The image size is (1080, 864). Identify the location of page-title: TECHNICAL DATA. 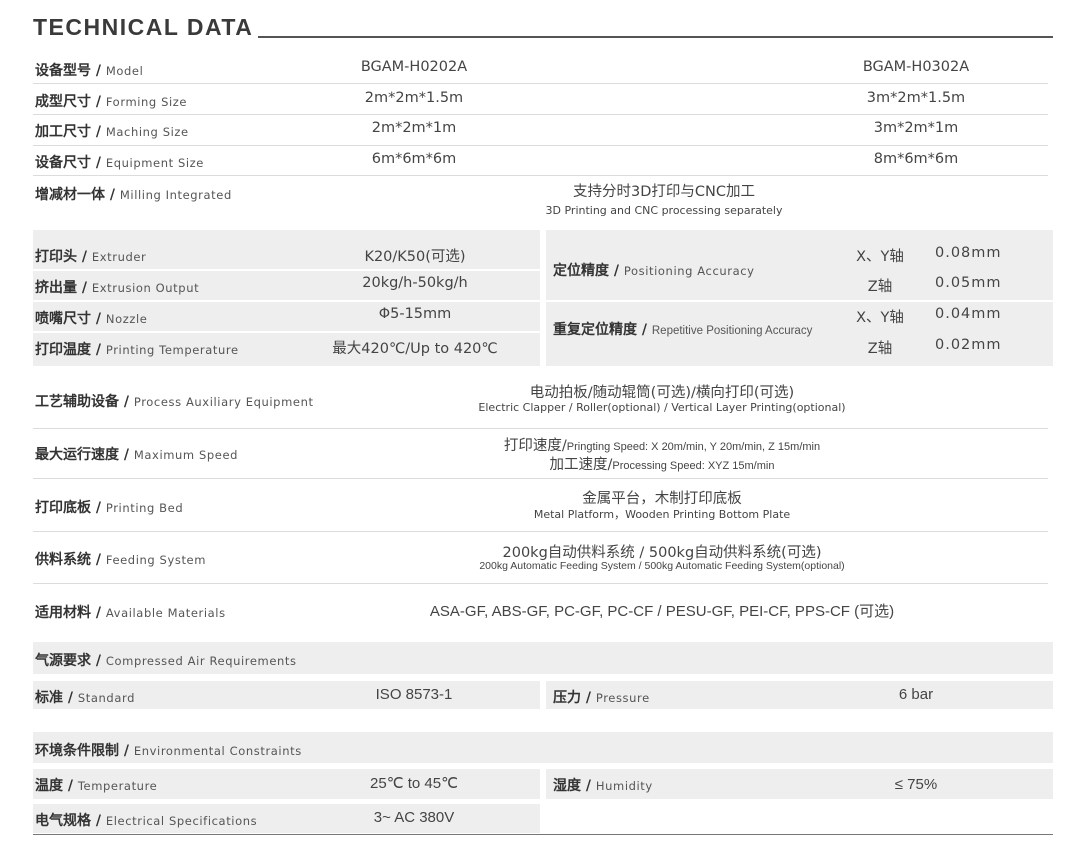
(143, 27).